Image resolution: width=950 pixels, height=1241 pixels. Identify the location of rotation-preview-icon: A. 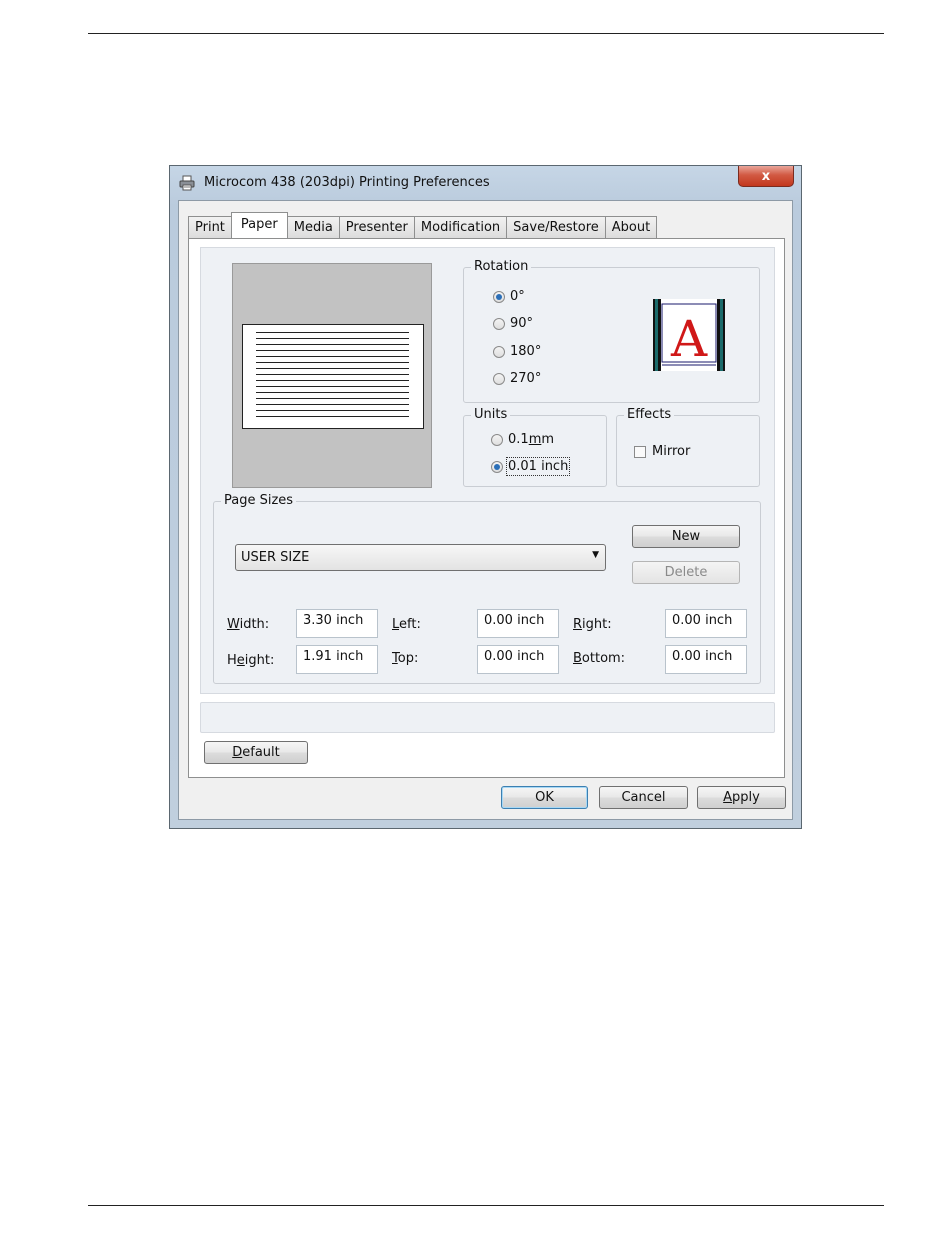
(689, 335).